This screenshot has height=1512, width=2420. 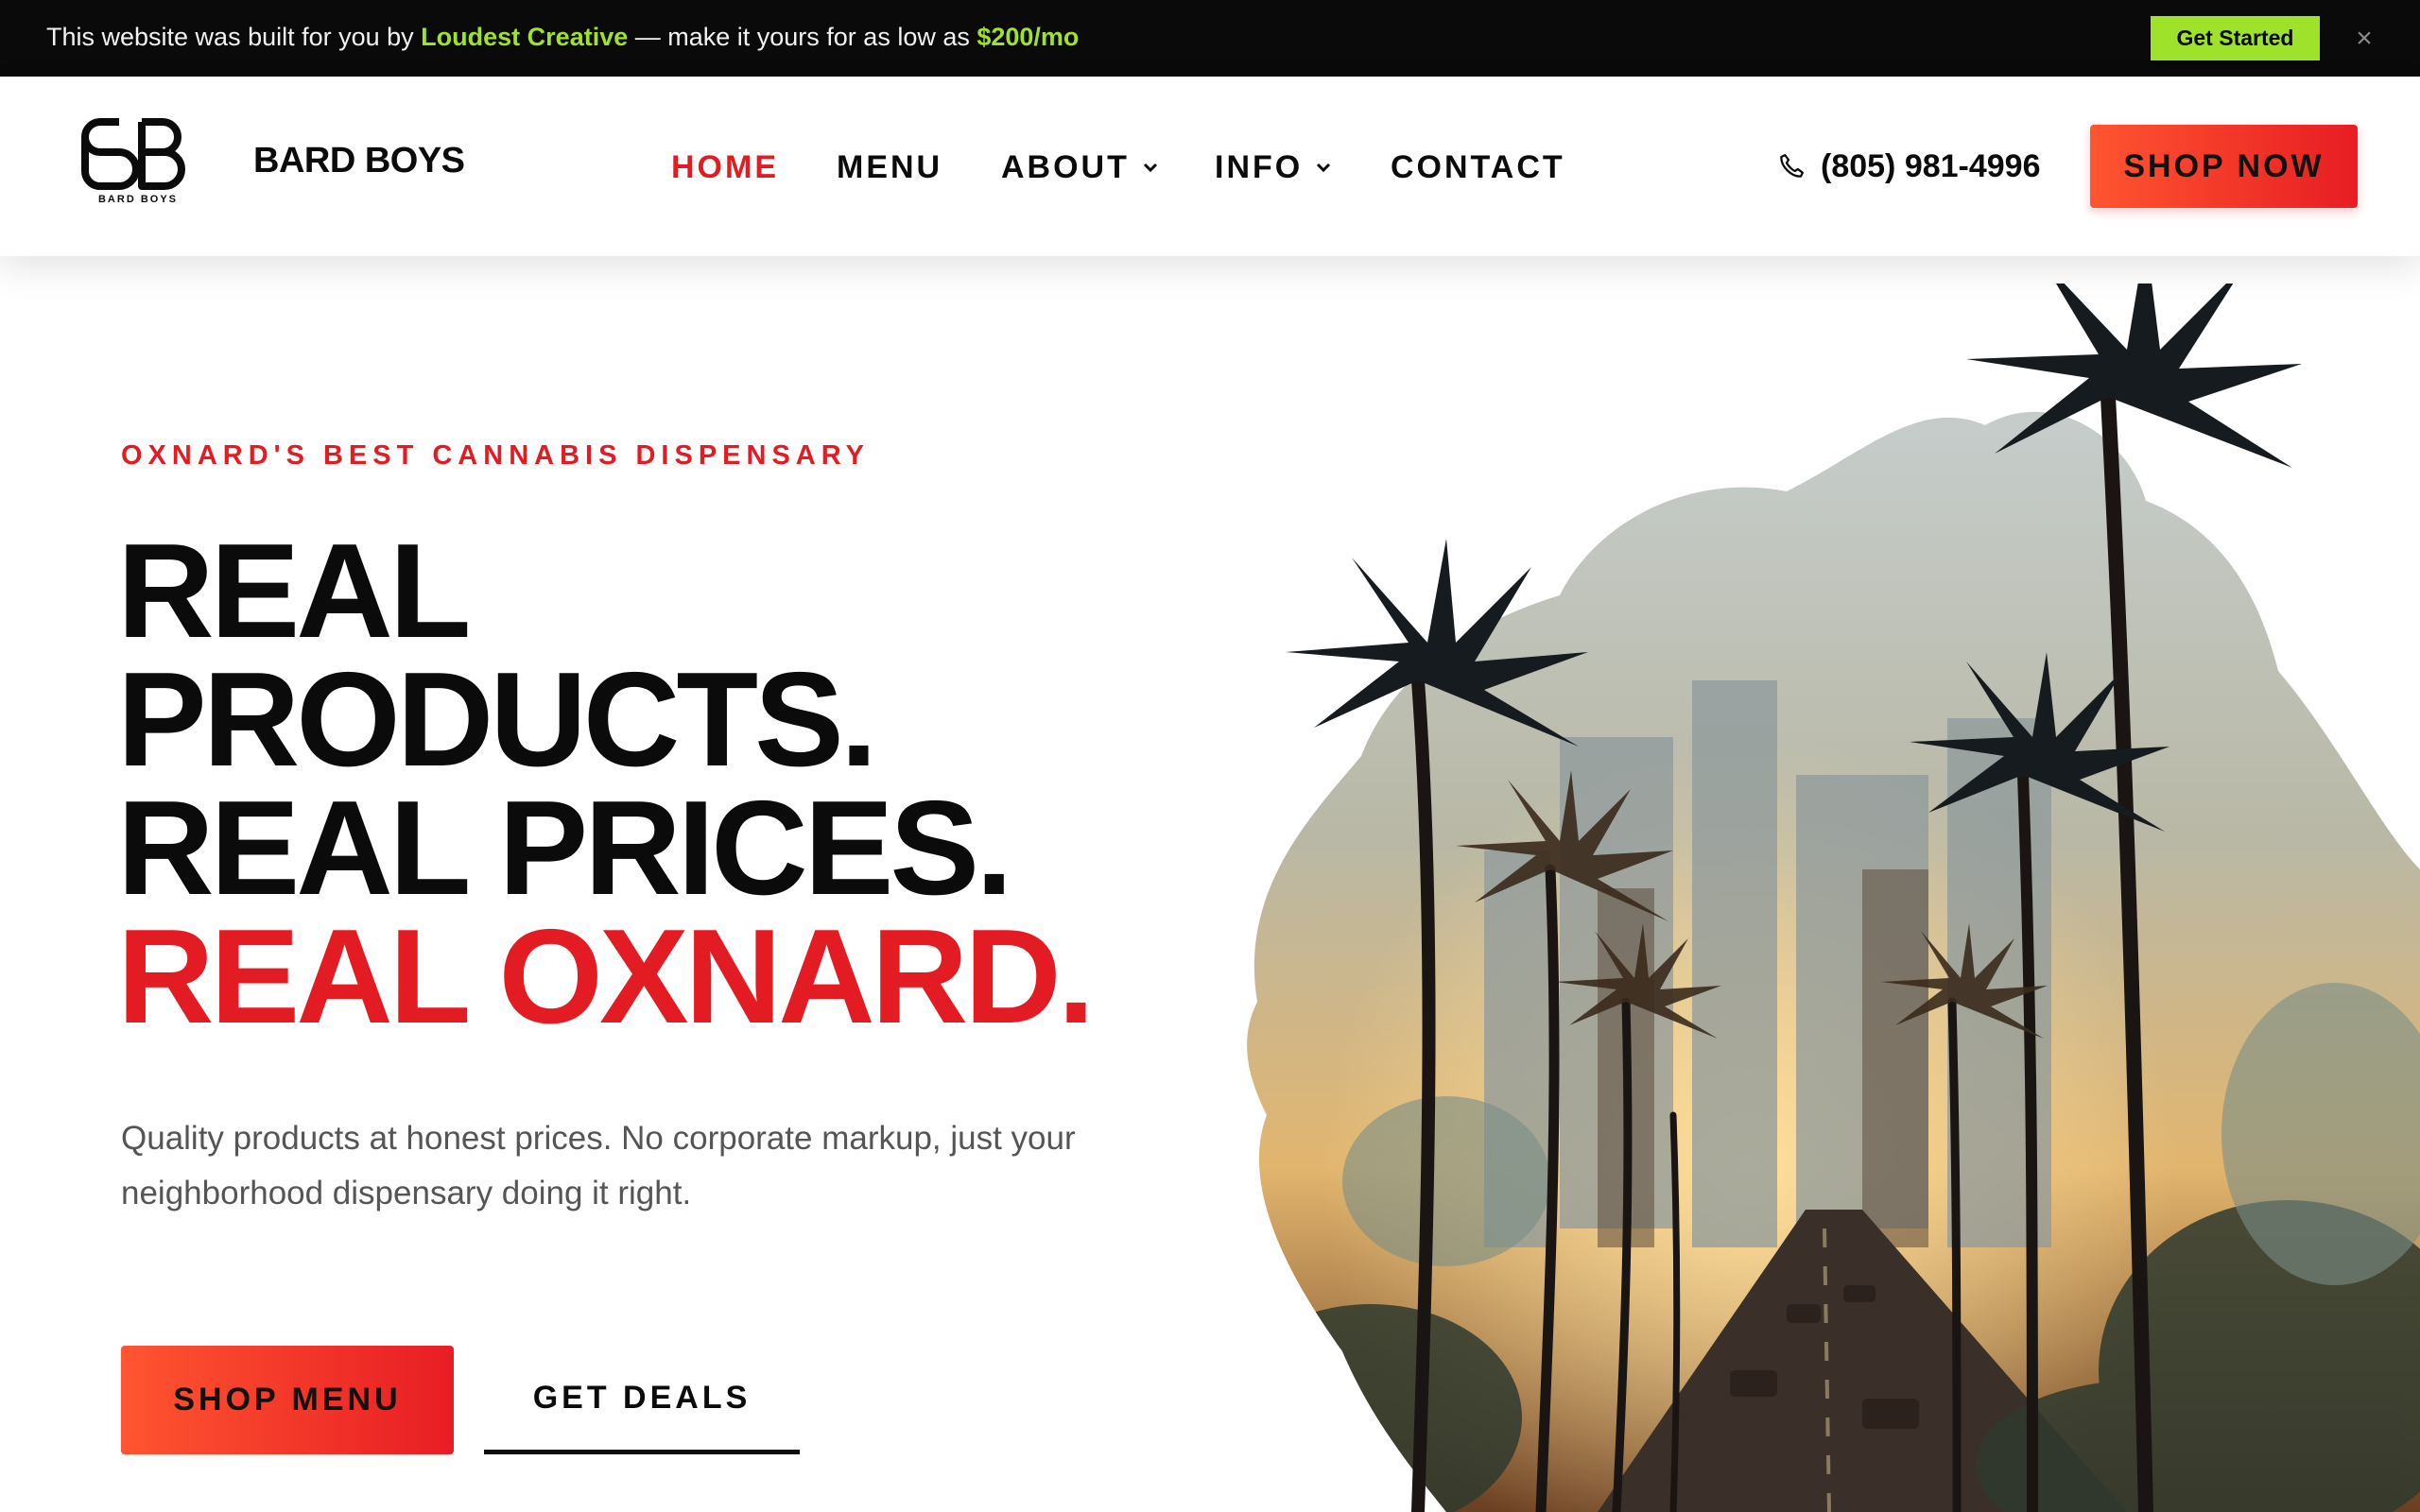 I want to click on phone-number: (805) 981-4996, so click(x=1931, y=165).